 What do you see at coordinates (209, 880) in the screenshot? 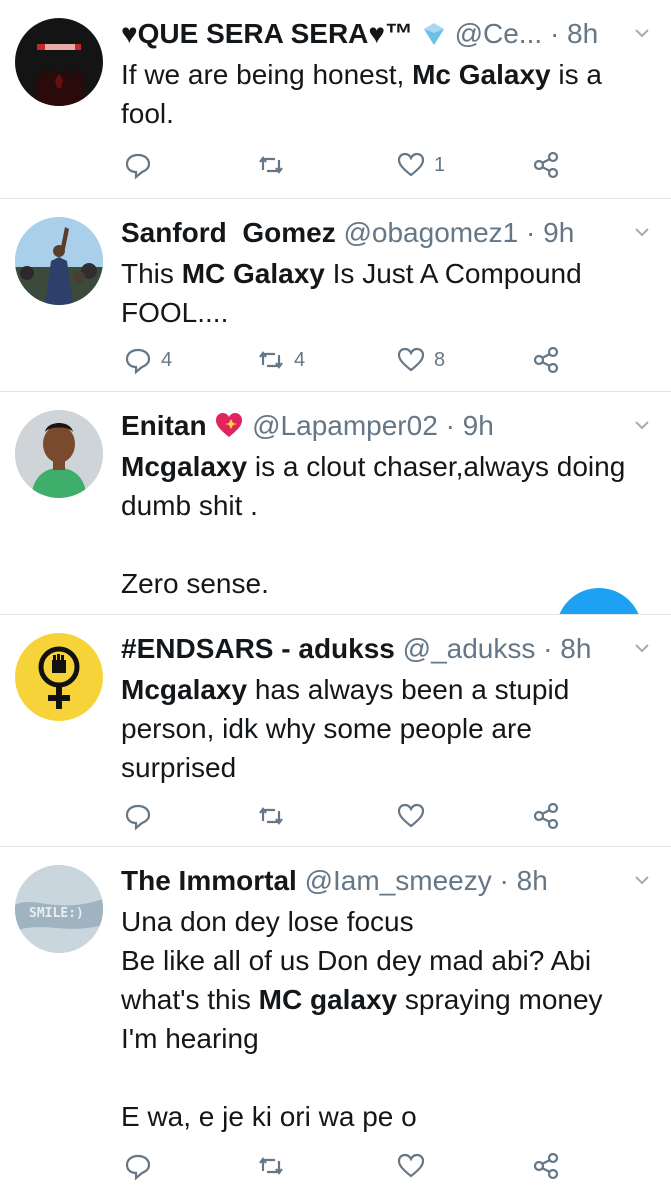
I see `display-name: The Immortal` at bounding box center [209, 880].